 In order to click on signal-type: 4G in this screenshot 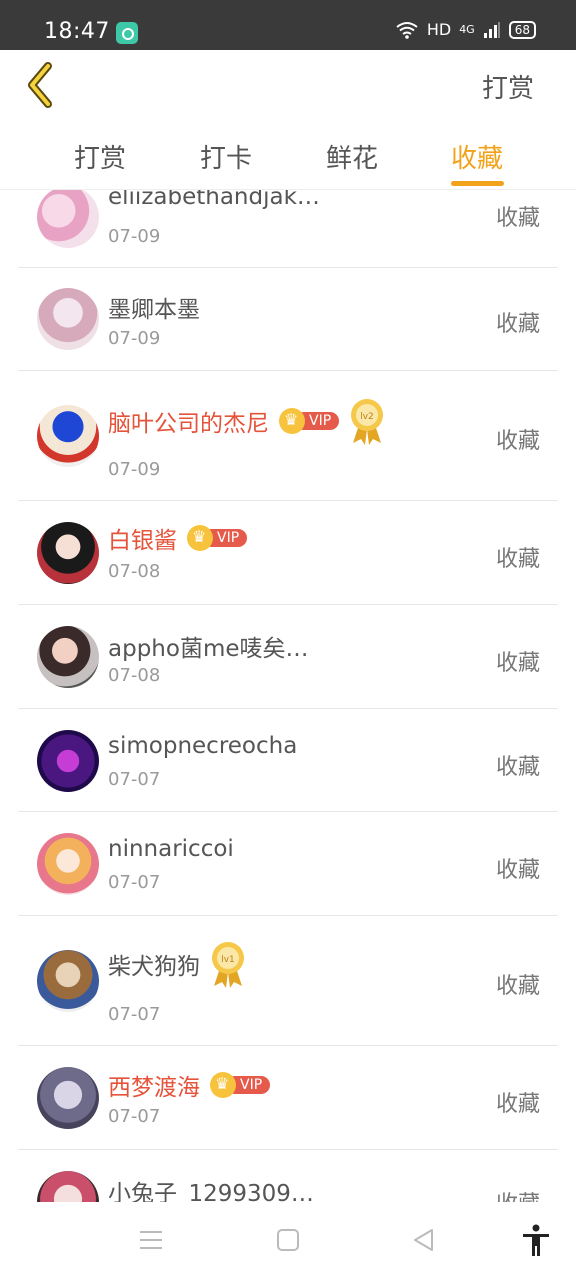, I will do `click(467, 29)`.